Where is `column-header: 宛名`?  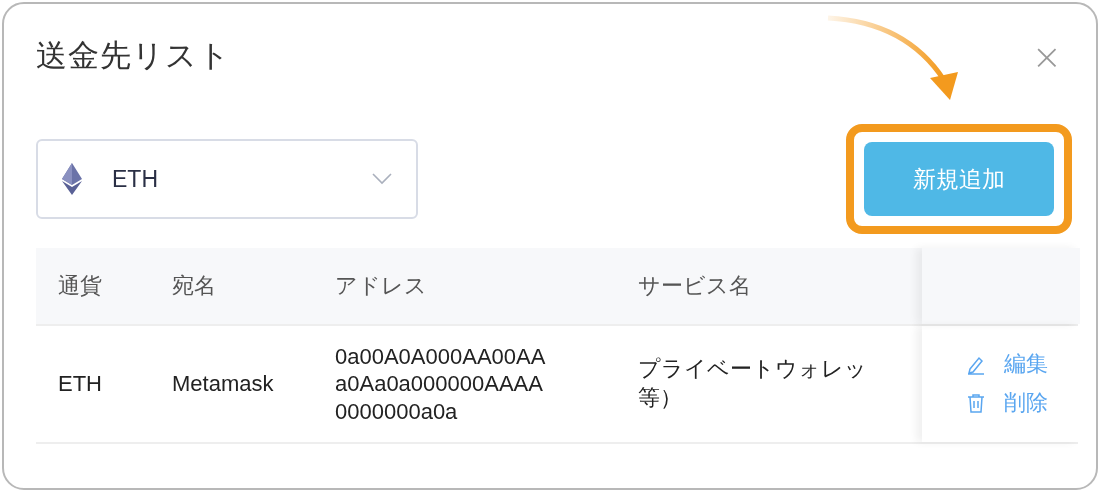
column-header: 宛名 is located at coordinates (194, 286).